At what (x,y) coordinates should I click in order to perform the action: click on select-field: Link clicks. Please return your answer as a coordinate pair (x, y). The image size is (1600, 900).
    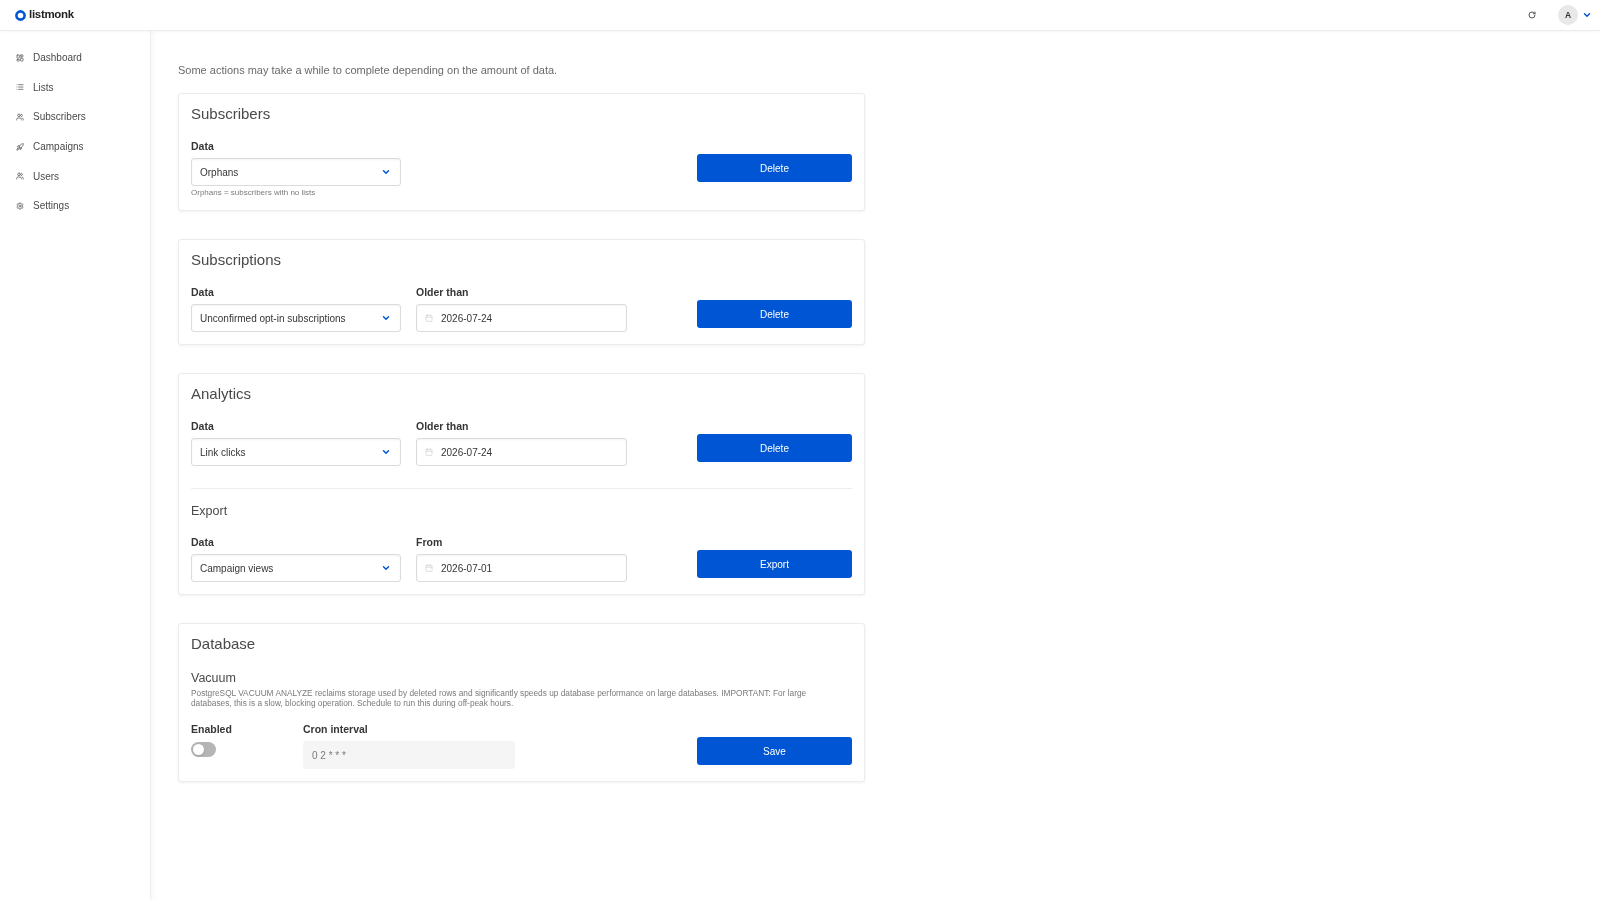
    Looking at the image, I should click on (296, 452).